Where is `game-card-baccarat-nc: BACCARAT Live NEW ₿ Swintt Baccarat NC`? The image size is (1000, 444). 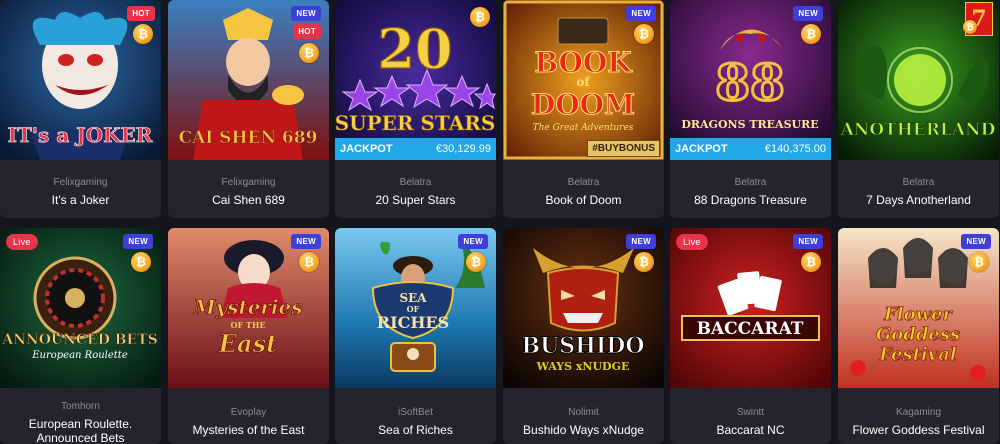
game-card-baccarat-nc: BACCARAT Live NEW ₿ Swintt Baccarat NC is located at coordinates (750, 336).